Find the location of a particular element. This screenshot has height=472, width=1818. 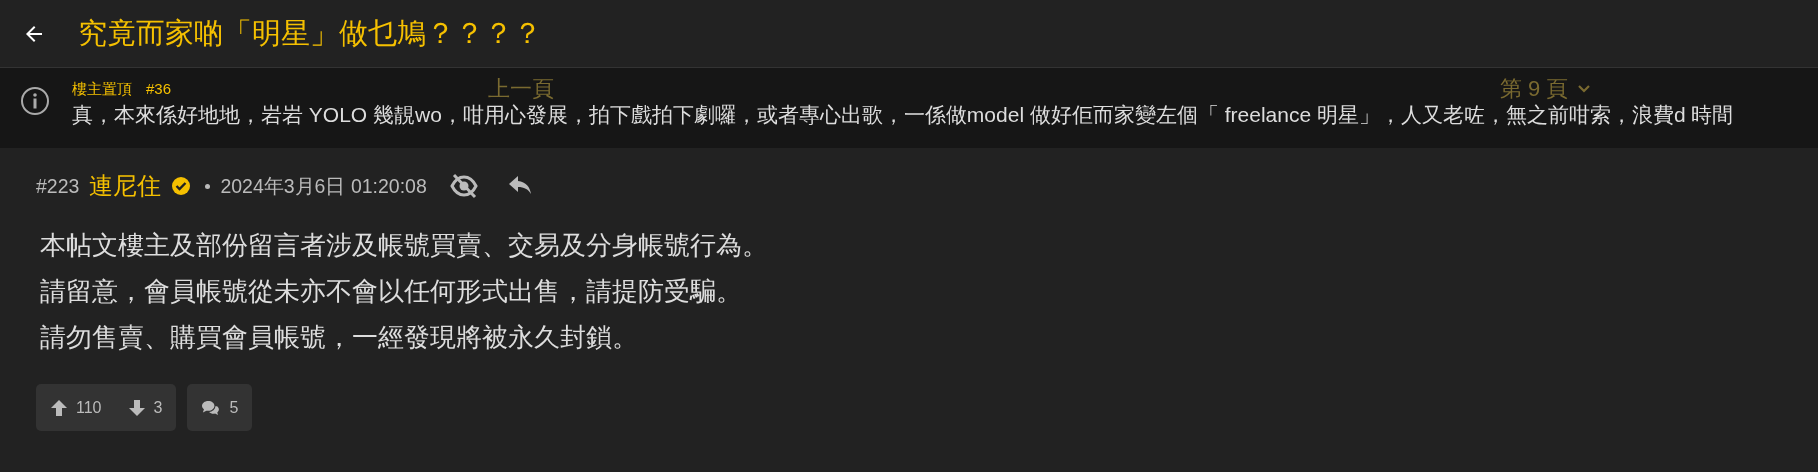

up-arrow-icon is located at coordinates (59, 407).